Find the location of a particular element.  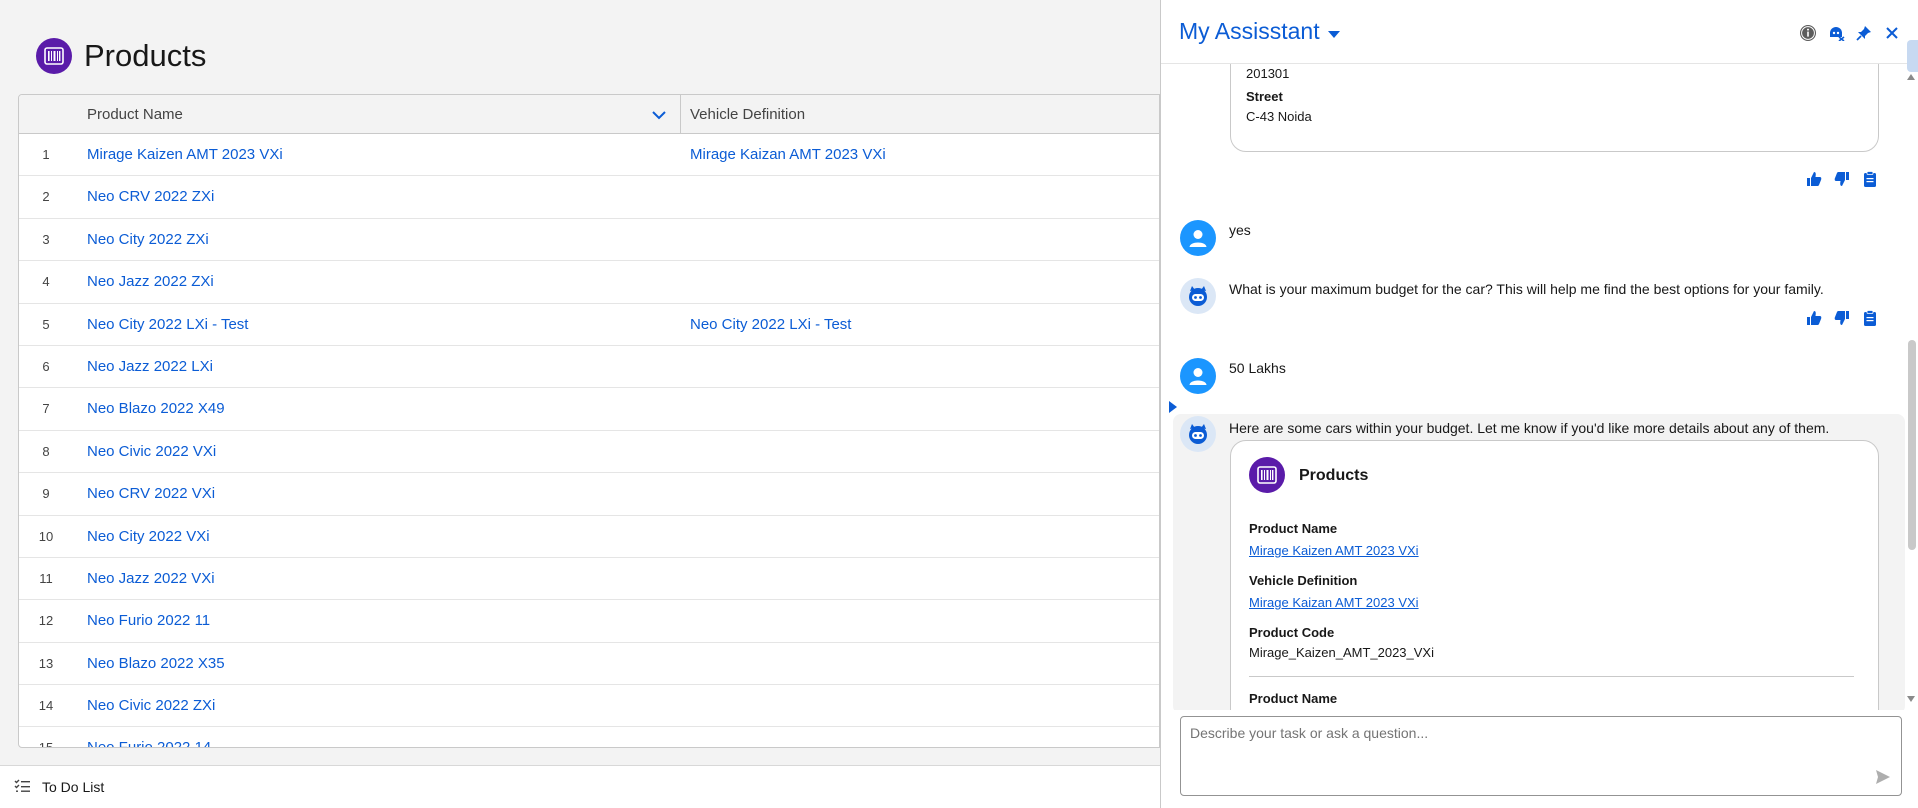

conversation-scrollbar is located at coordinates (1911, 387).